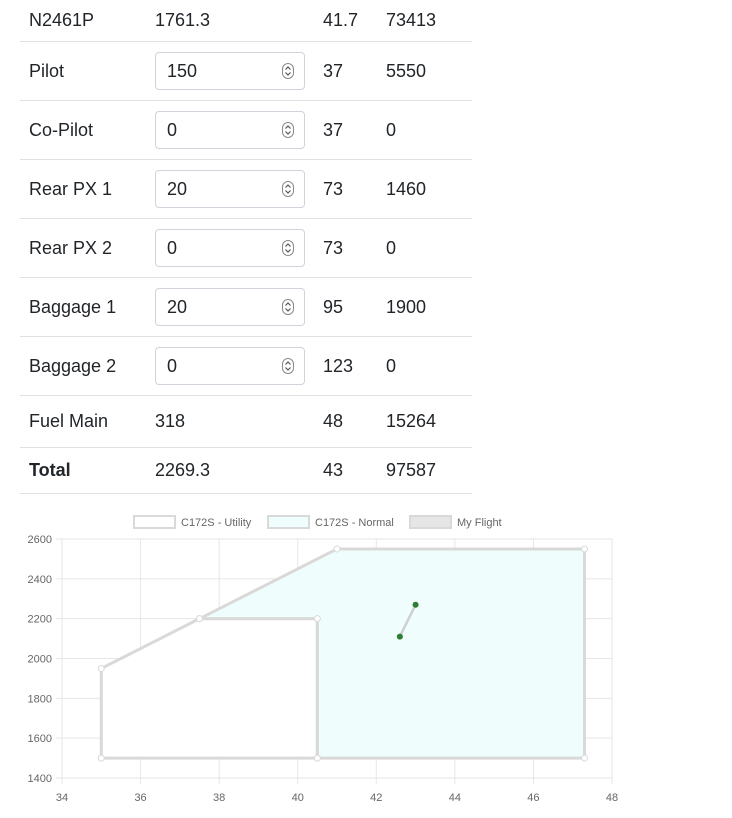 The image size is (732, 818). I want to click on arm-value: 95, so click(333, 306).